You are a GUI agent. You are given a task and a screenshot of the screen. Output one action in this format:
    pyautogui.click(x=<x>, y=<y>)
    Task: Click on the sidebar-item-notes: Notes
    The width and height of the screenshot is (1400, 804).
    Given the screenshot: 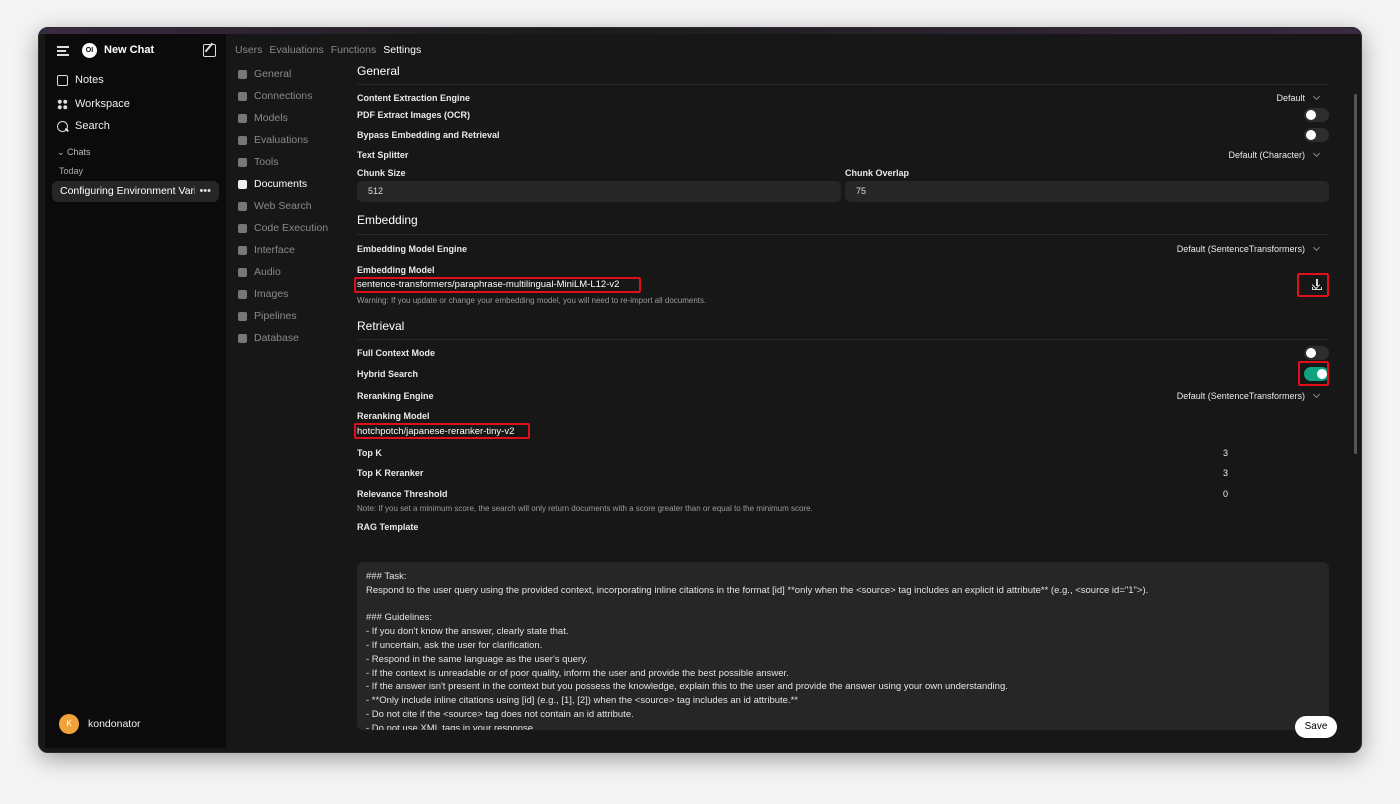 What is the action you would take?
    pyautogui.click(x=80, y=80)
    